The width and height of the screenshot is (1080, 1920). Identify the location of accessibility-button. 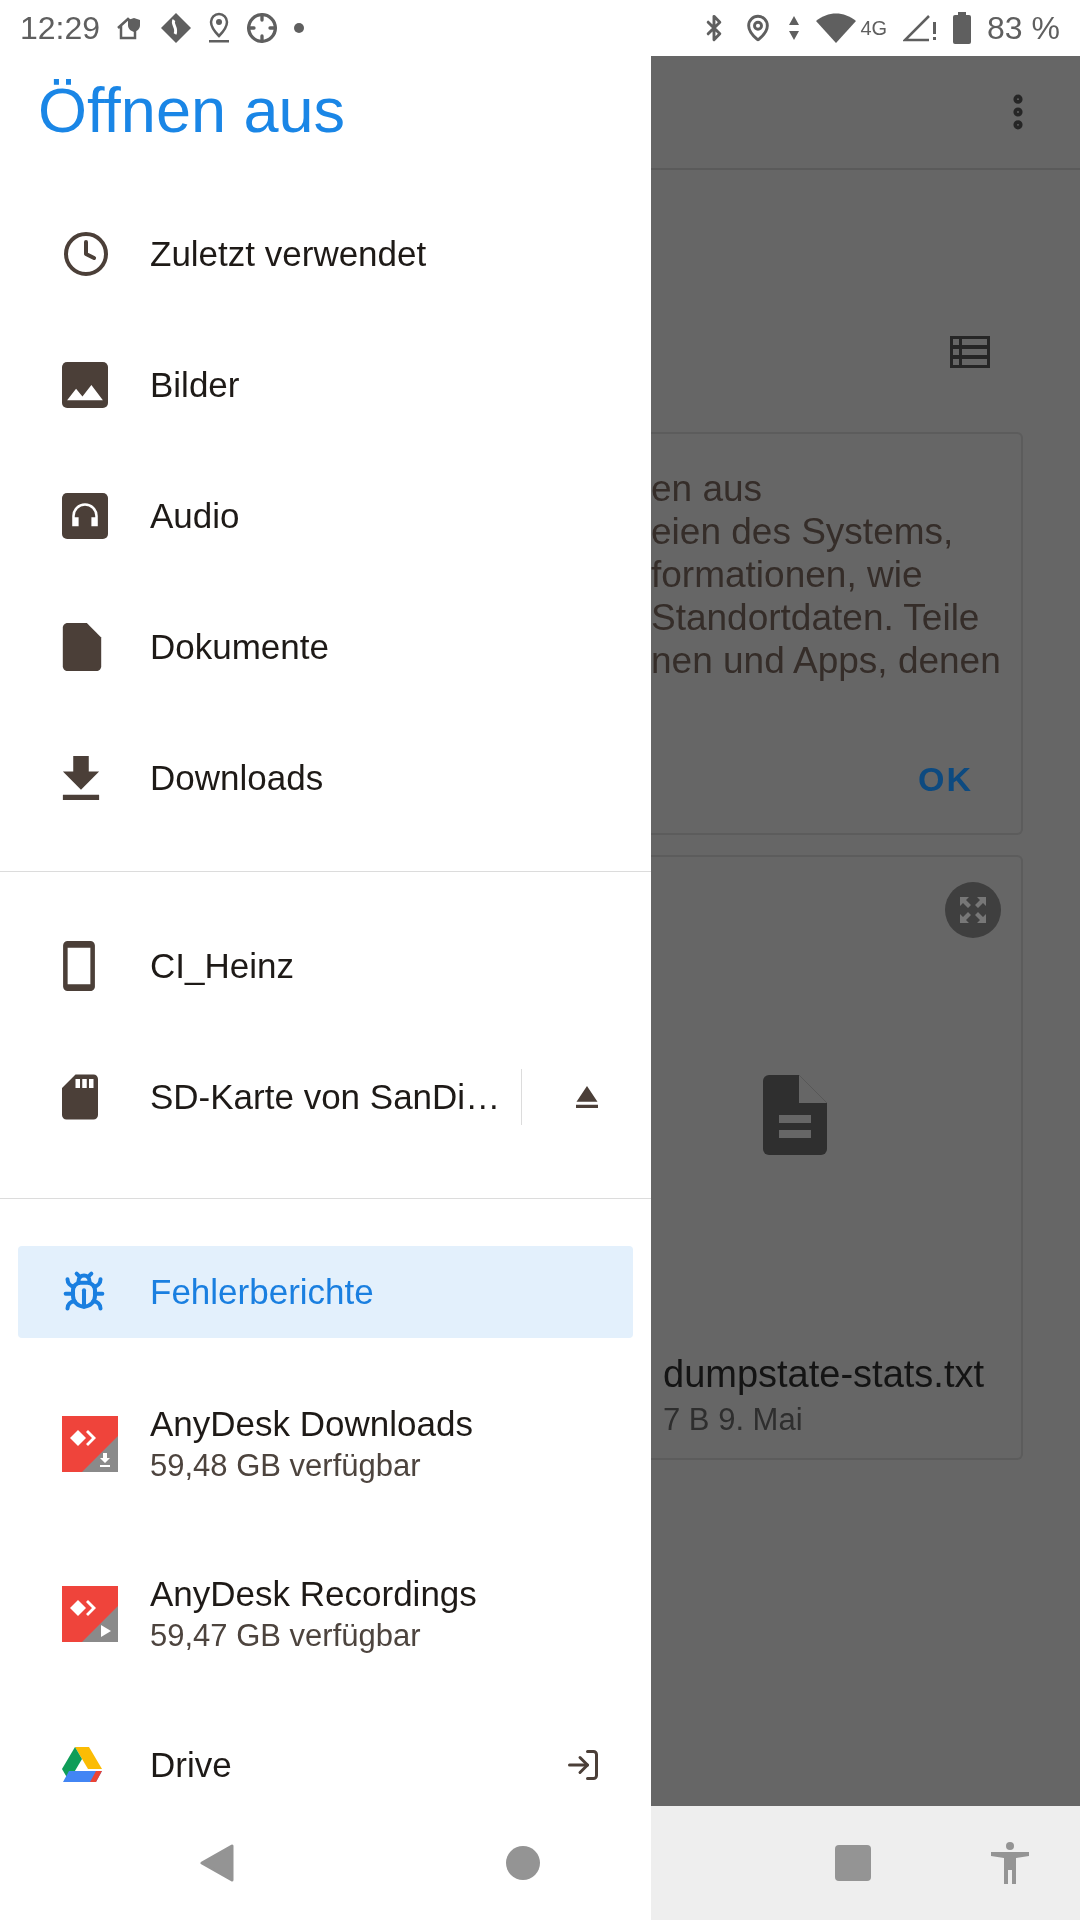
(1010, 1863).